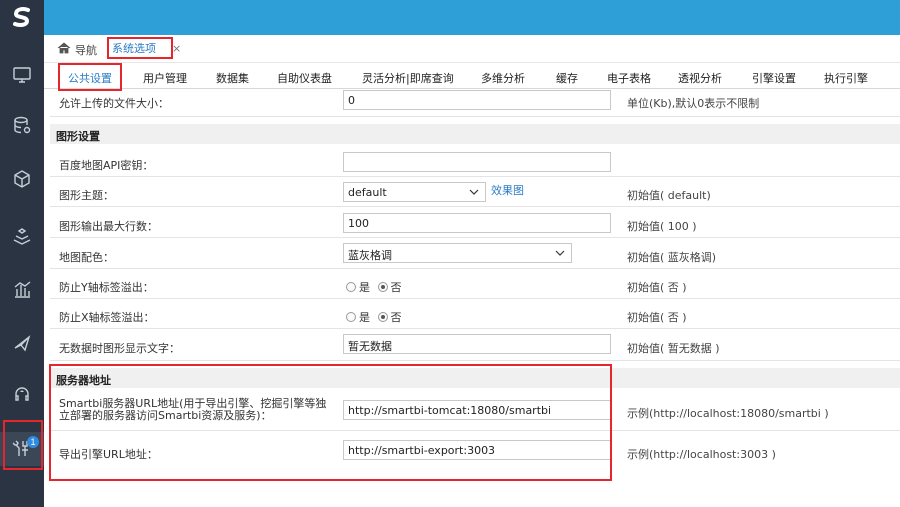 The width and height of the screenshot is (900, 507). I want to click on graph-section-header: 图形设置, so click(475, 134).